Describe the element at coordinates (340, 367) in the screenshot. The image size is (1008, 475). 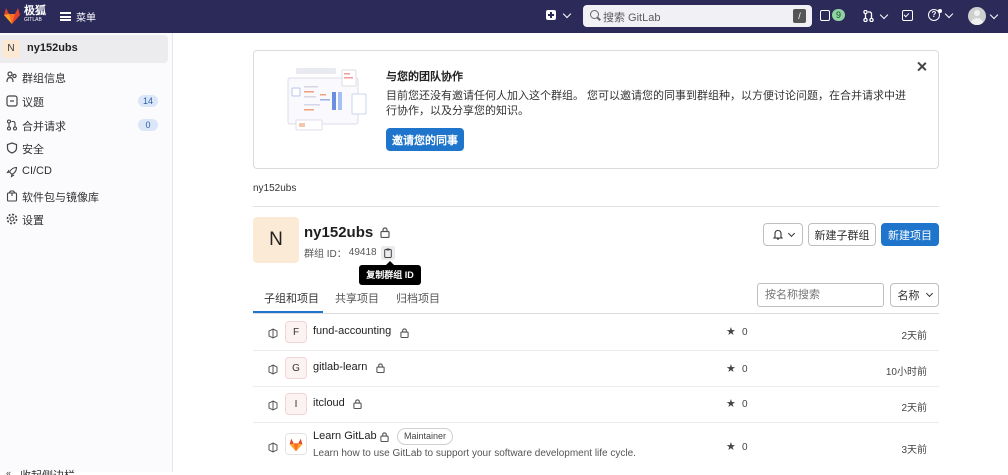
I see `project-name: gitlab-learn` at that location.